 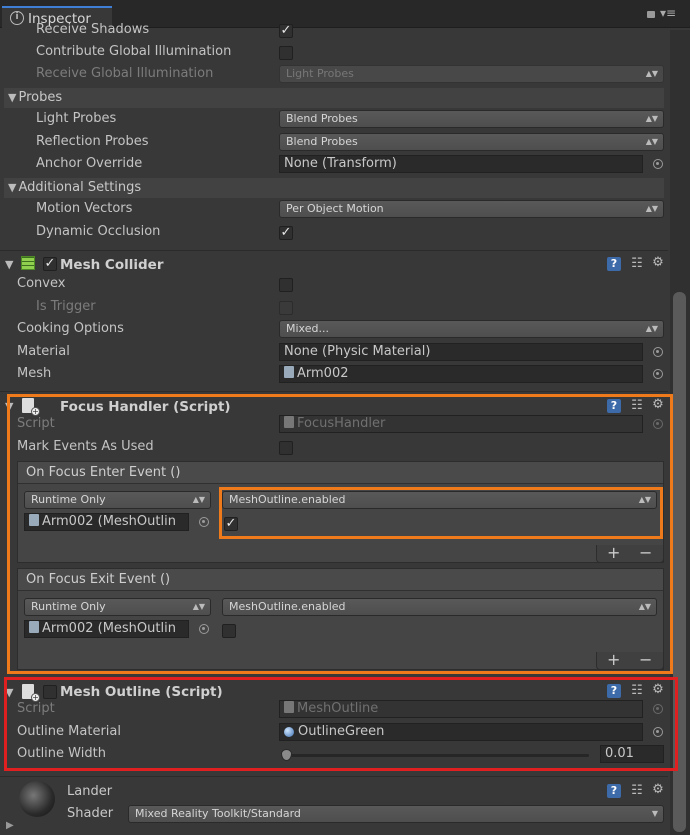 What do you see at coordinates (461, 352) in the screenshot?
I see `physic-material-field: None (Physic Material)` at bounding box center [461, 352].